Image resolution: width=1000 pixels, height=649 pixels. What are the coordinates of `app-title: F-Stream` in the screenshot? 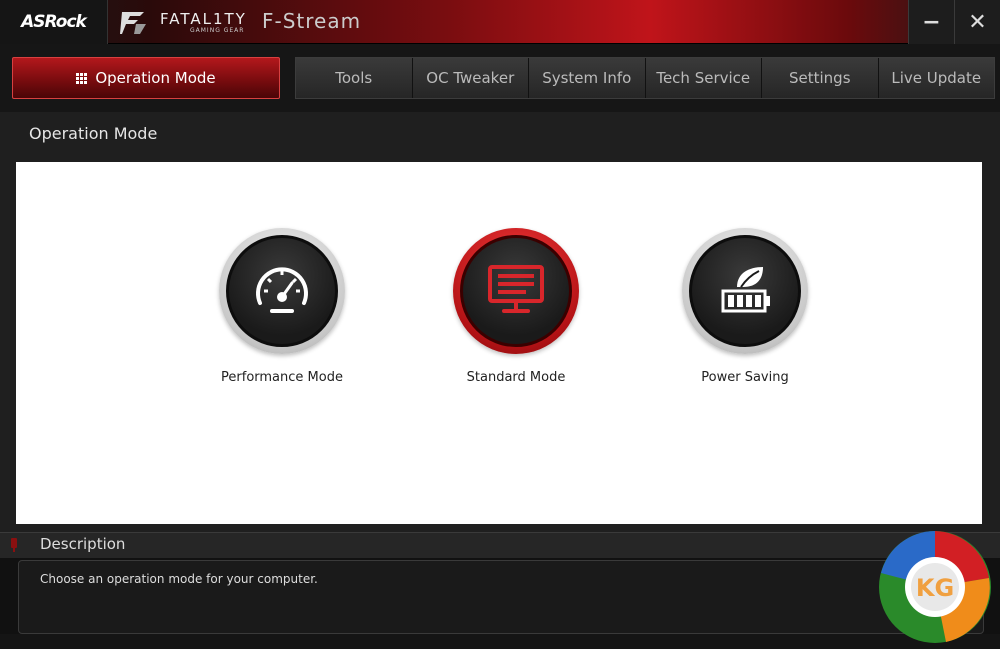 It's located at (312, 21).